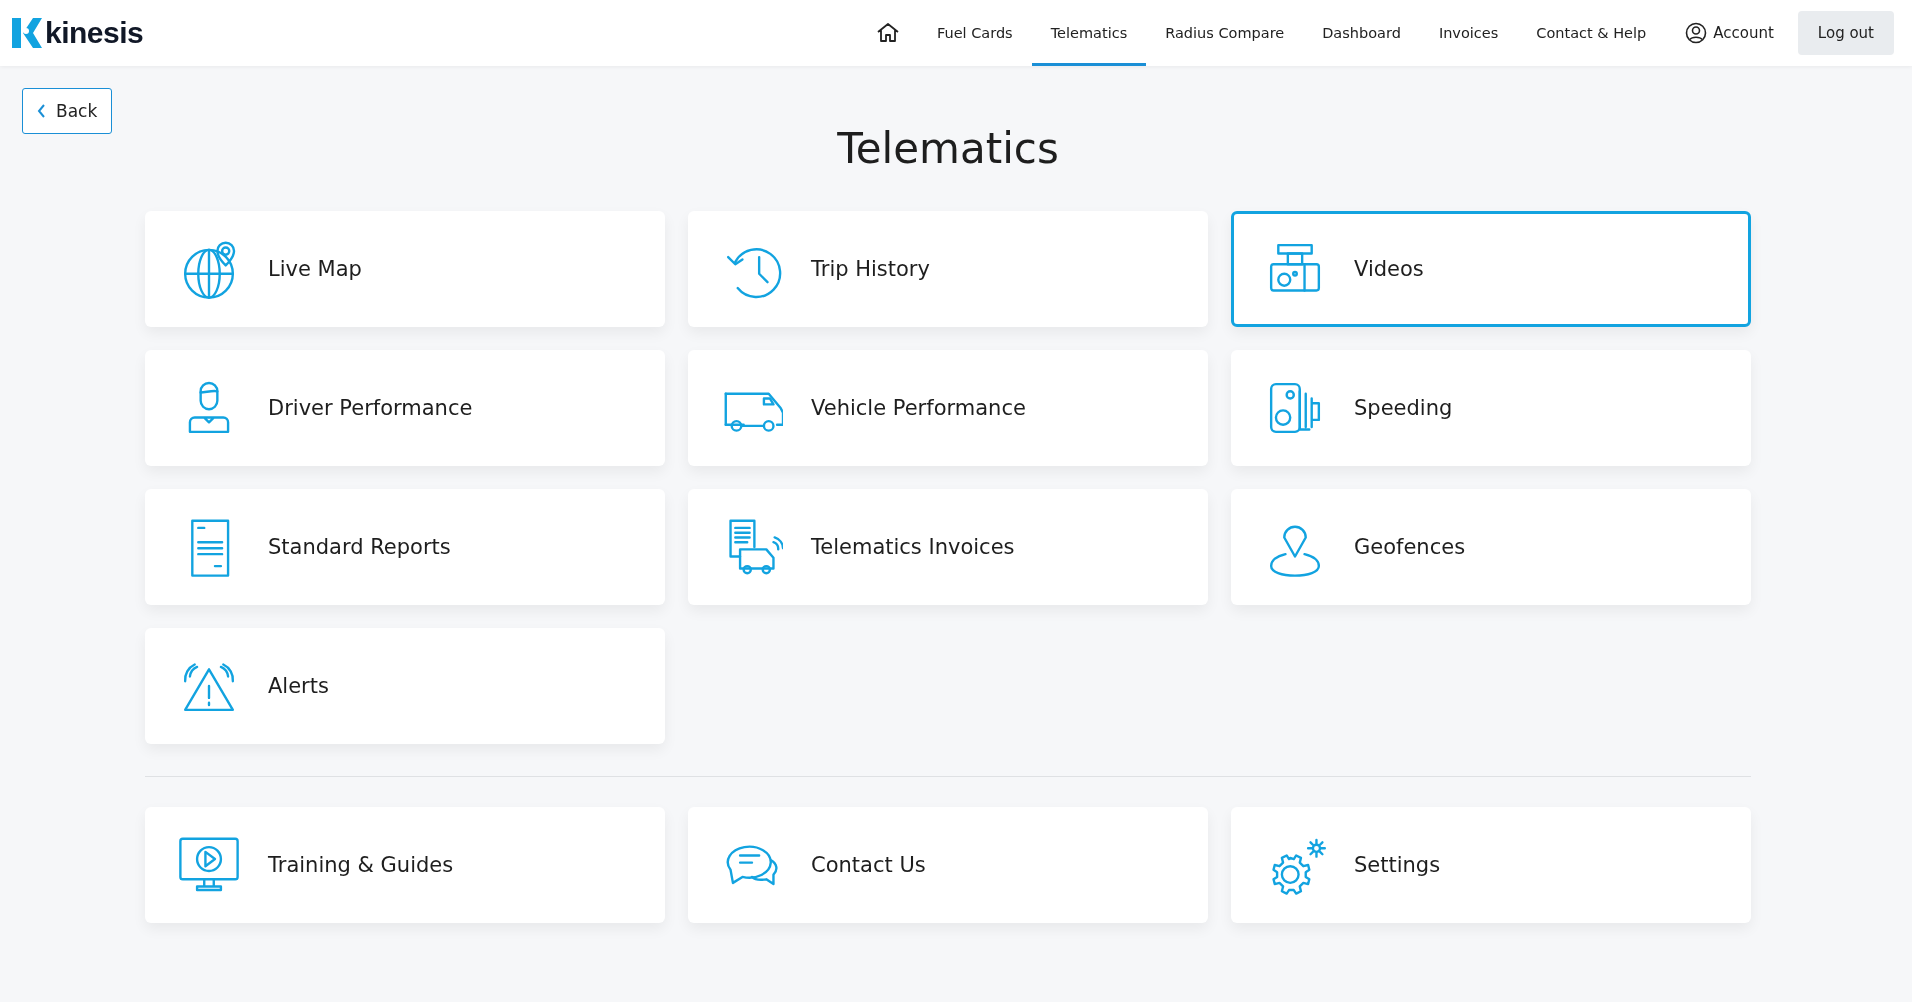 This screenshot has height=1002, width=1912. I want to click on back-button: Back, so click(67, 111).